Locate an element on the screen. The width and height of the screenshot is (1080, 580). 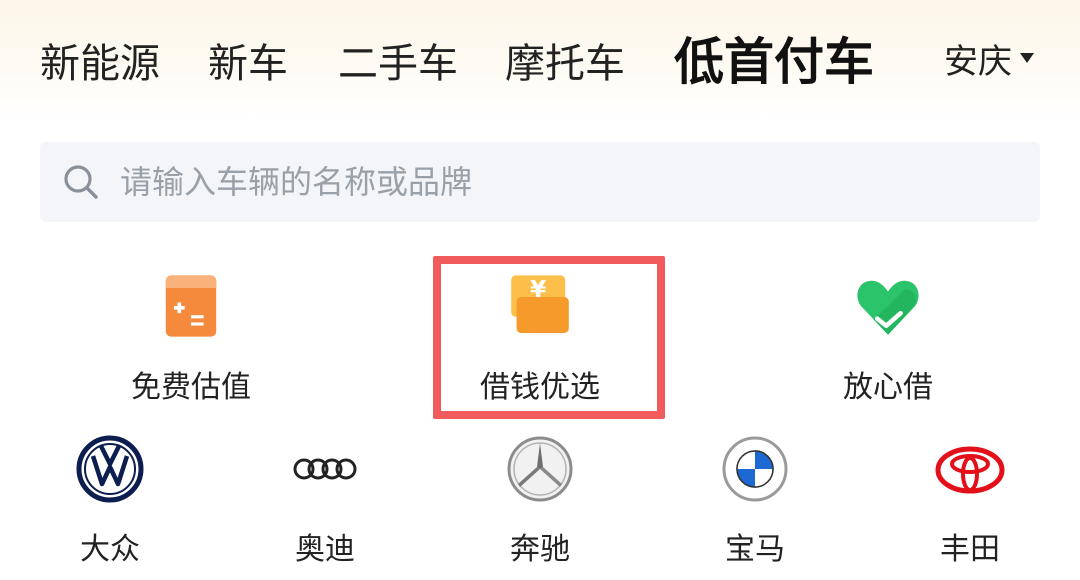
caret-down-icon is located at coordinates (1027, 58).